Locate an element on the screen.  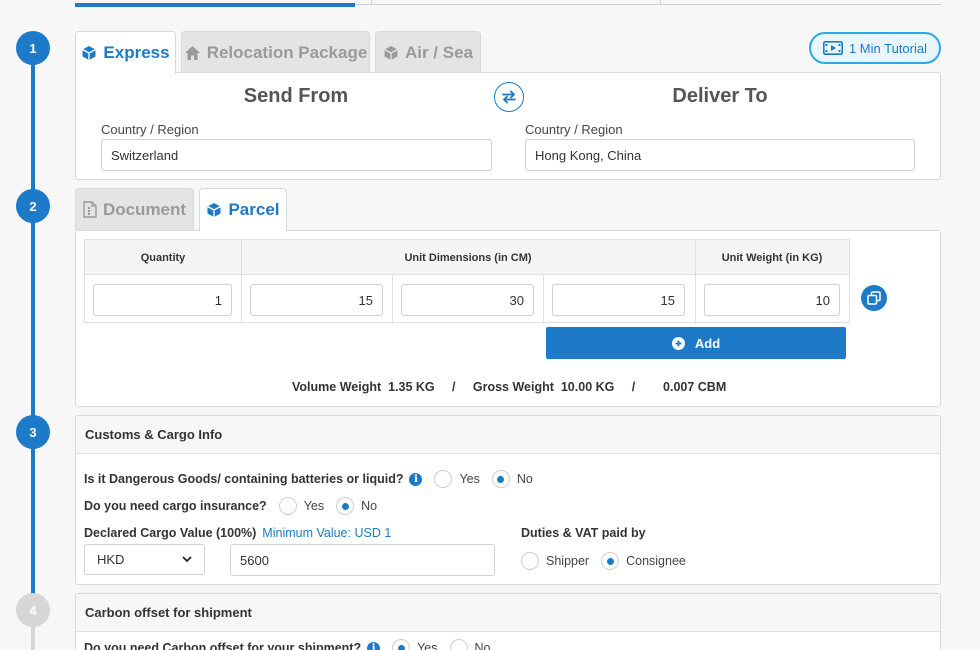
swap-button is located at coordinates (509, 97).